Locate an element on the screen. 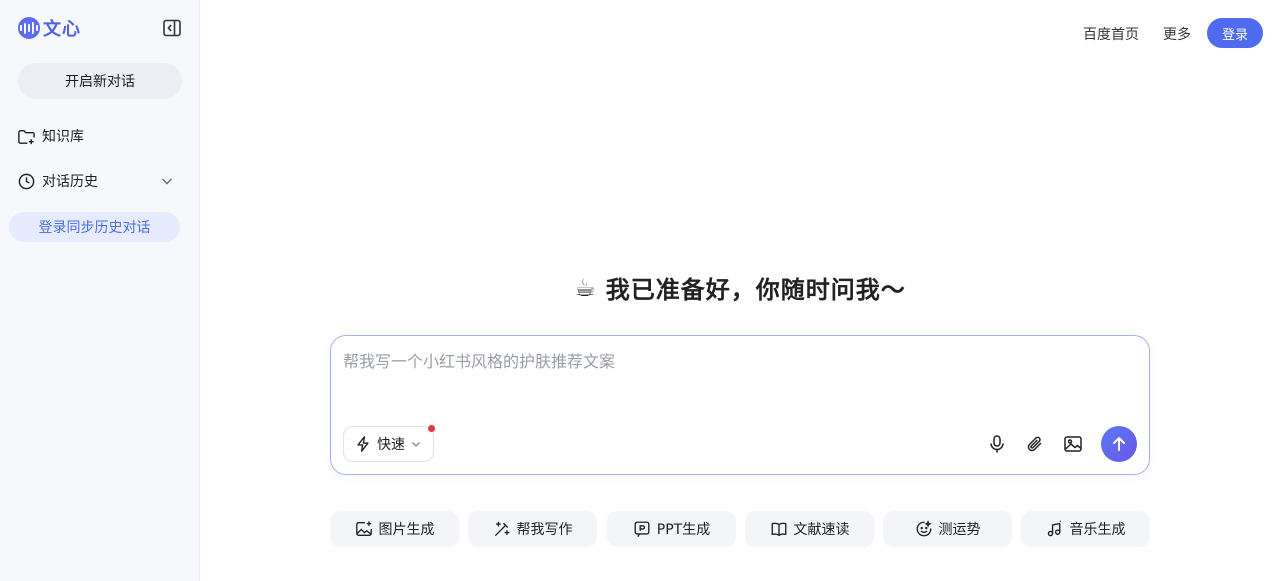 This screenshot has width=1280, height=581. sidebar-collapse-icon is located at coordinates (172, 28).